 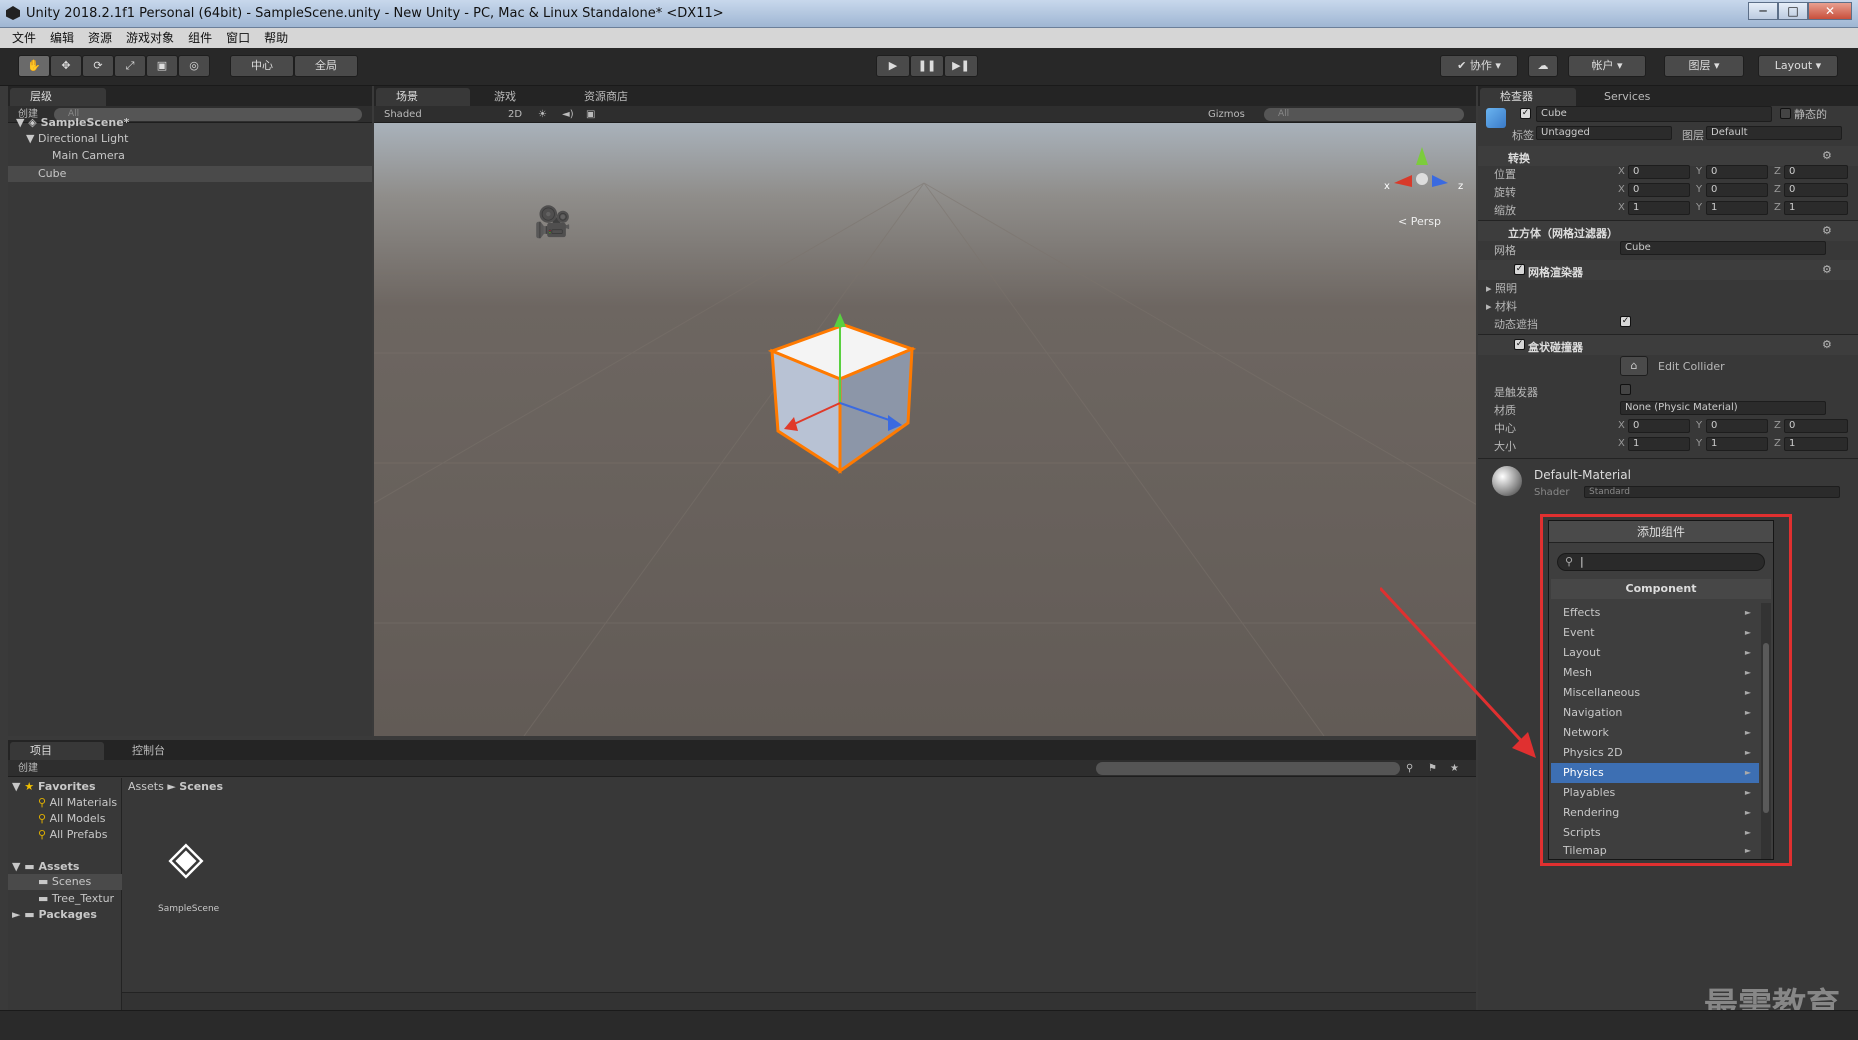 What do you see at coordinates (57, 751) in the screenshot?
I see `tab-project: 项目` at bounding box center [57, 751].